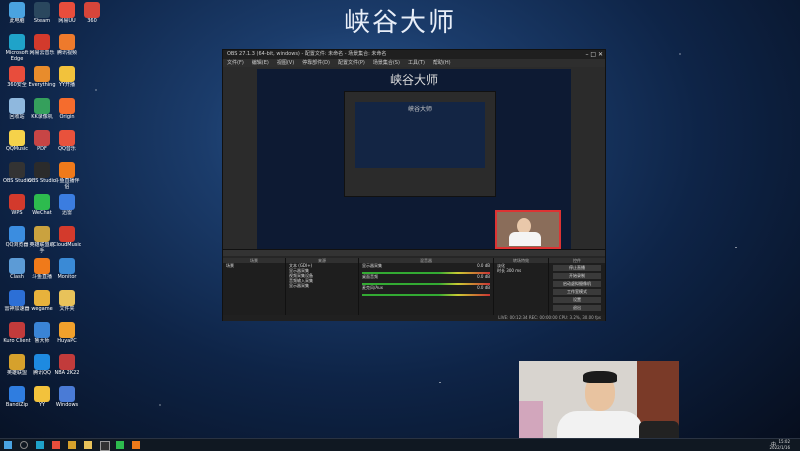 The image size is (800, 451). I want to click on desktop-icon: WeChat, so click(42, 208).